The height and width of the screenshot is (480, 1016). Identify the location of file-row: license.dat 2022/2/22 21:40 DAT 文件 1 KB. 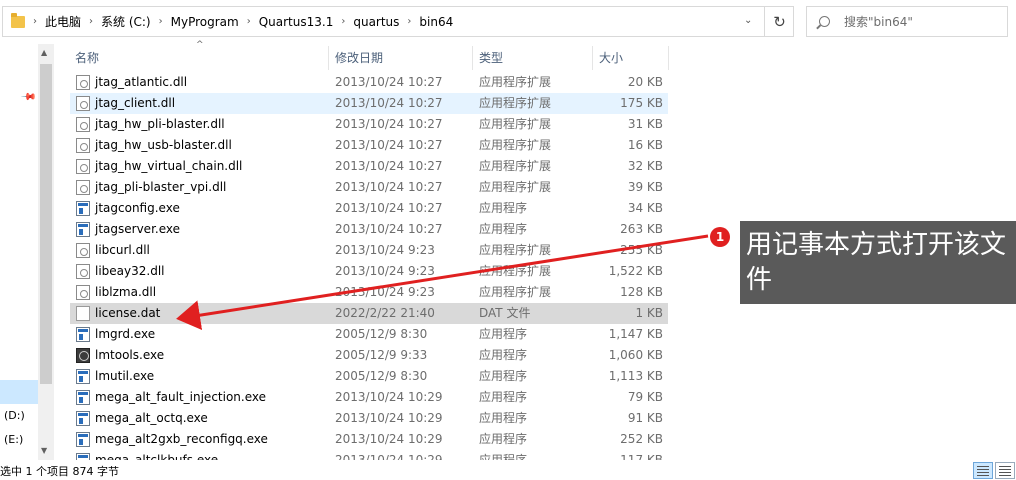
(369, 313).